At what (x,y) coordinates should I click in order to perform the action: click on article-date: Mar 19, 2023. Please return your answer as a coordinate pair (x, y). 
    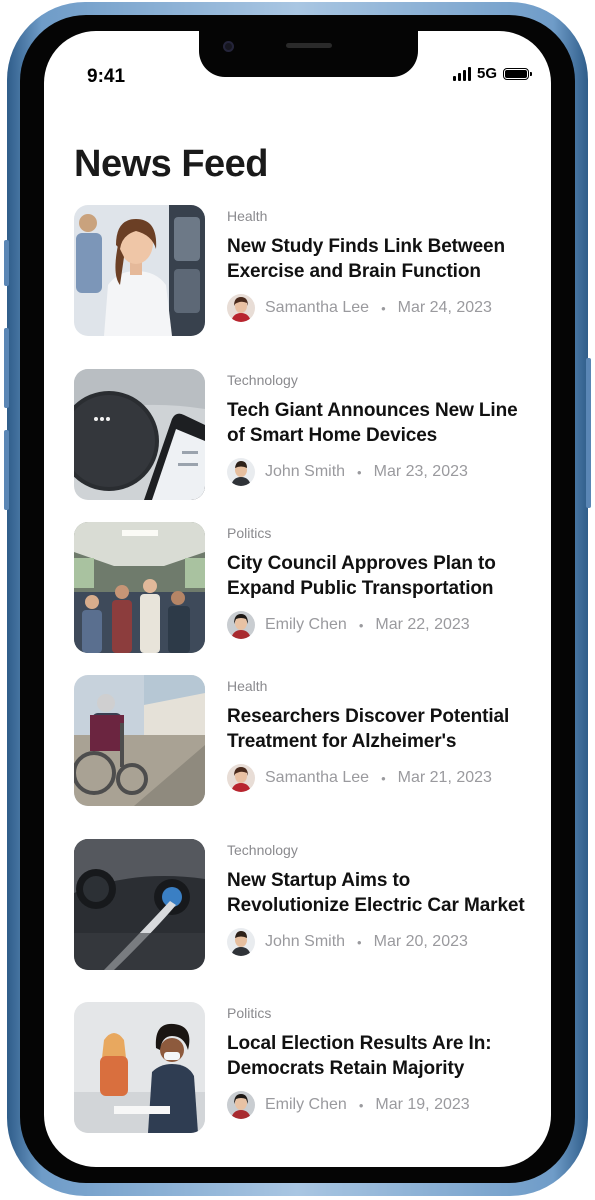
    Looking at the image, I should click on (422, 1104).